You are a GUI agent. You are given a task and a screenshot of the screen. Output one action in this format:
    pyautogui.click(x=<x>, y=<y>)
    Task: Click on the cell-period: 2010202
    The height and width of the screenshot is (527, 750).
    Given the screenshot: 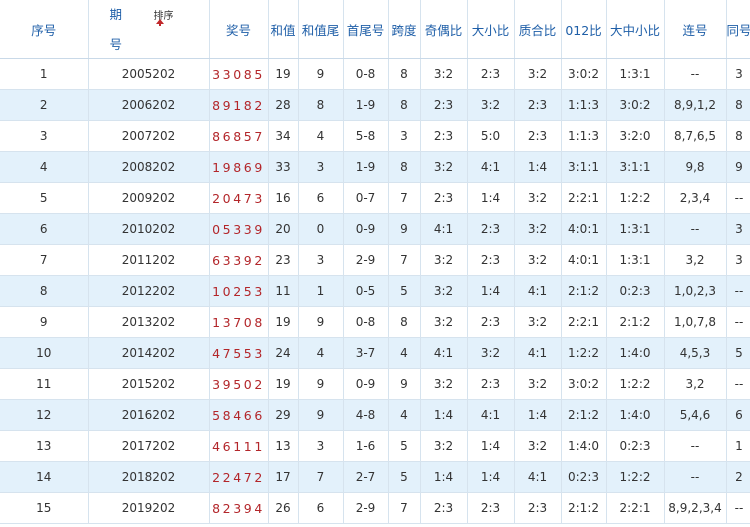 What is the action you would take?
    pyautogui.click(x=149, y=229)
    